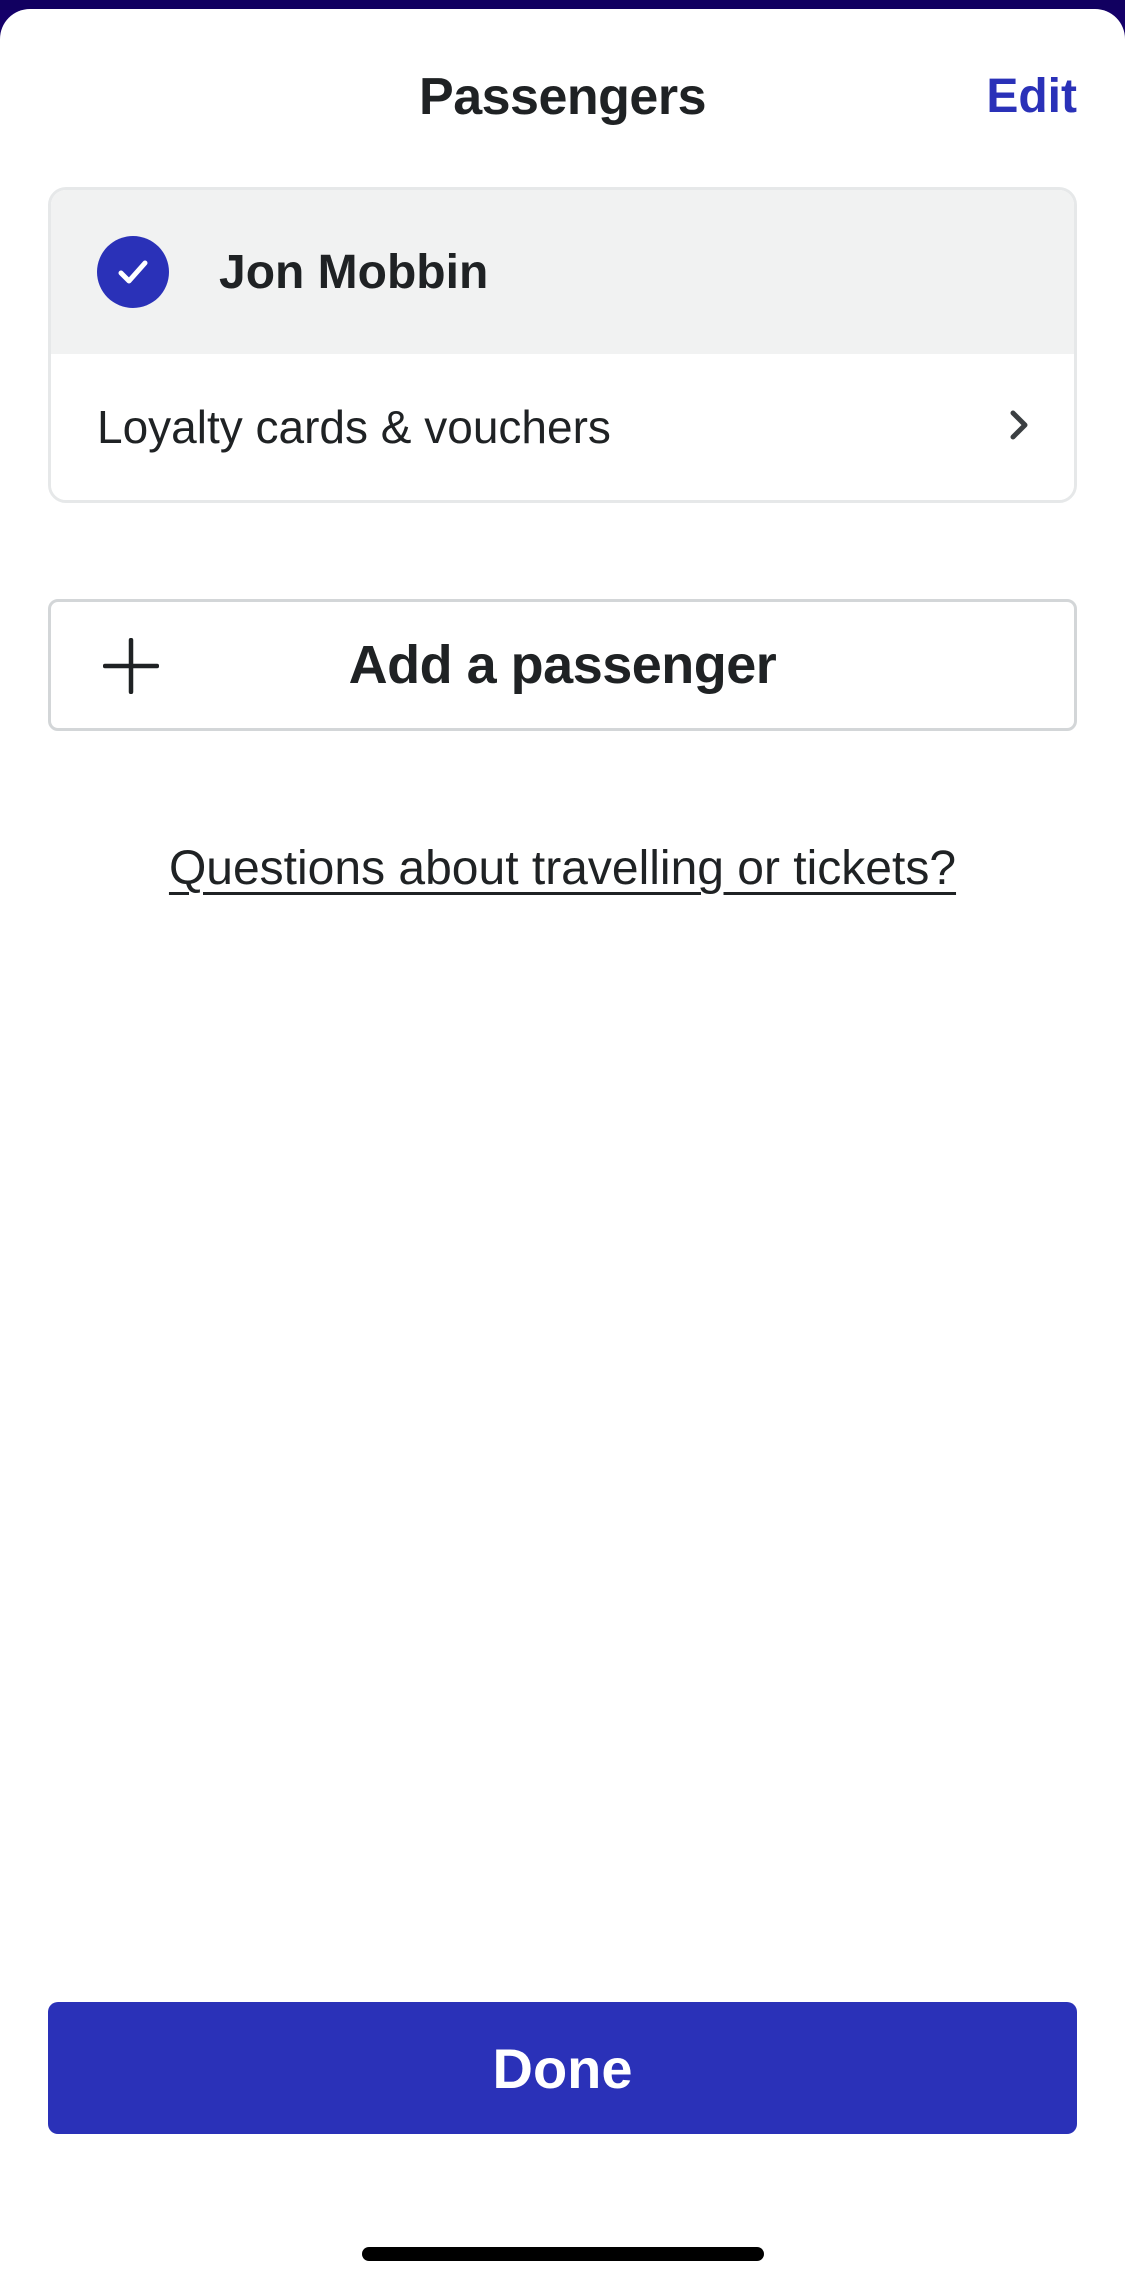 Image resolution: width=1125 pixels, height=2284 pixels. I want to click on loyalty-cards-row: Loyalty cards & vouchers, so click(562, 427).